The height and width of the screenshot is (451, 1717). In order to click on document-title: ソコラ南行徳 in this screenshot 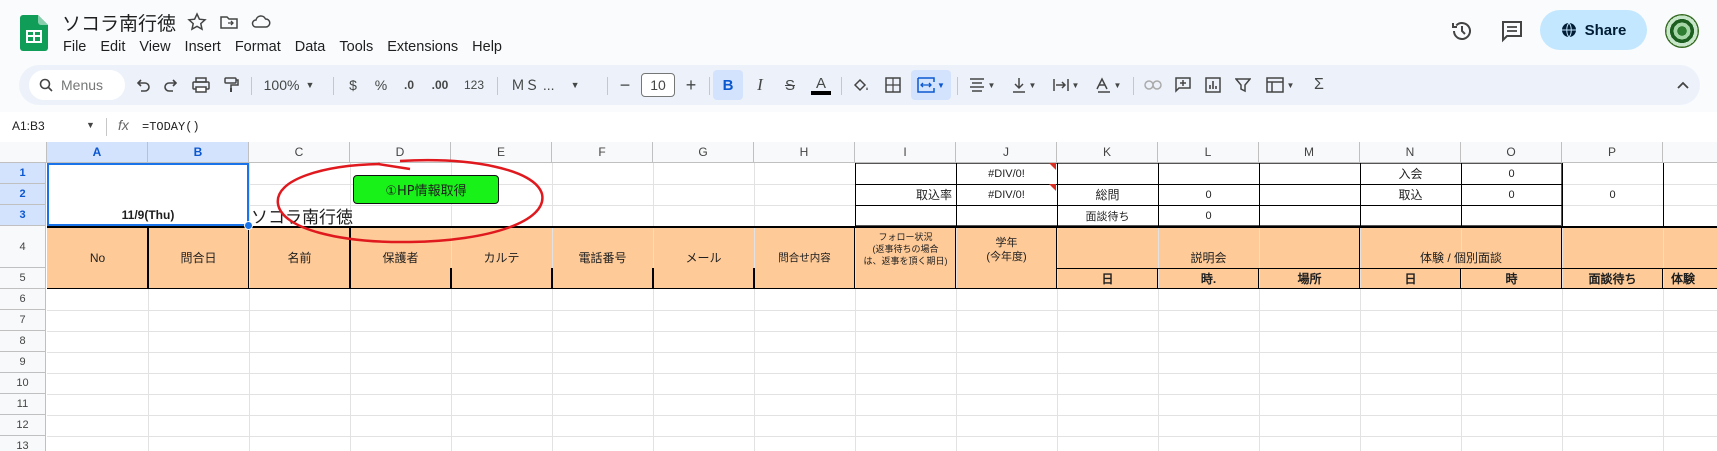, I will do `click(119, 22)`.